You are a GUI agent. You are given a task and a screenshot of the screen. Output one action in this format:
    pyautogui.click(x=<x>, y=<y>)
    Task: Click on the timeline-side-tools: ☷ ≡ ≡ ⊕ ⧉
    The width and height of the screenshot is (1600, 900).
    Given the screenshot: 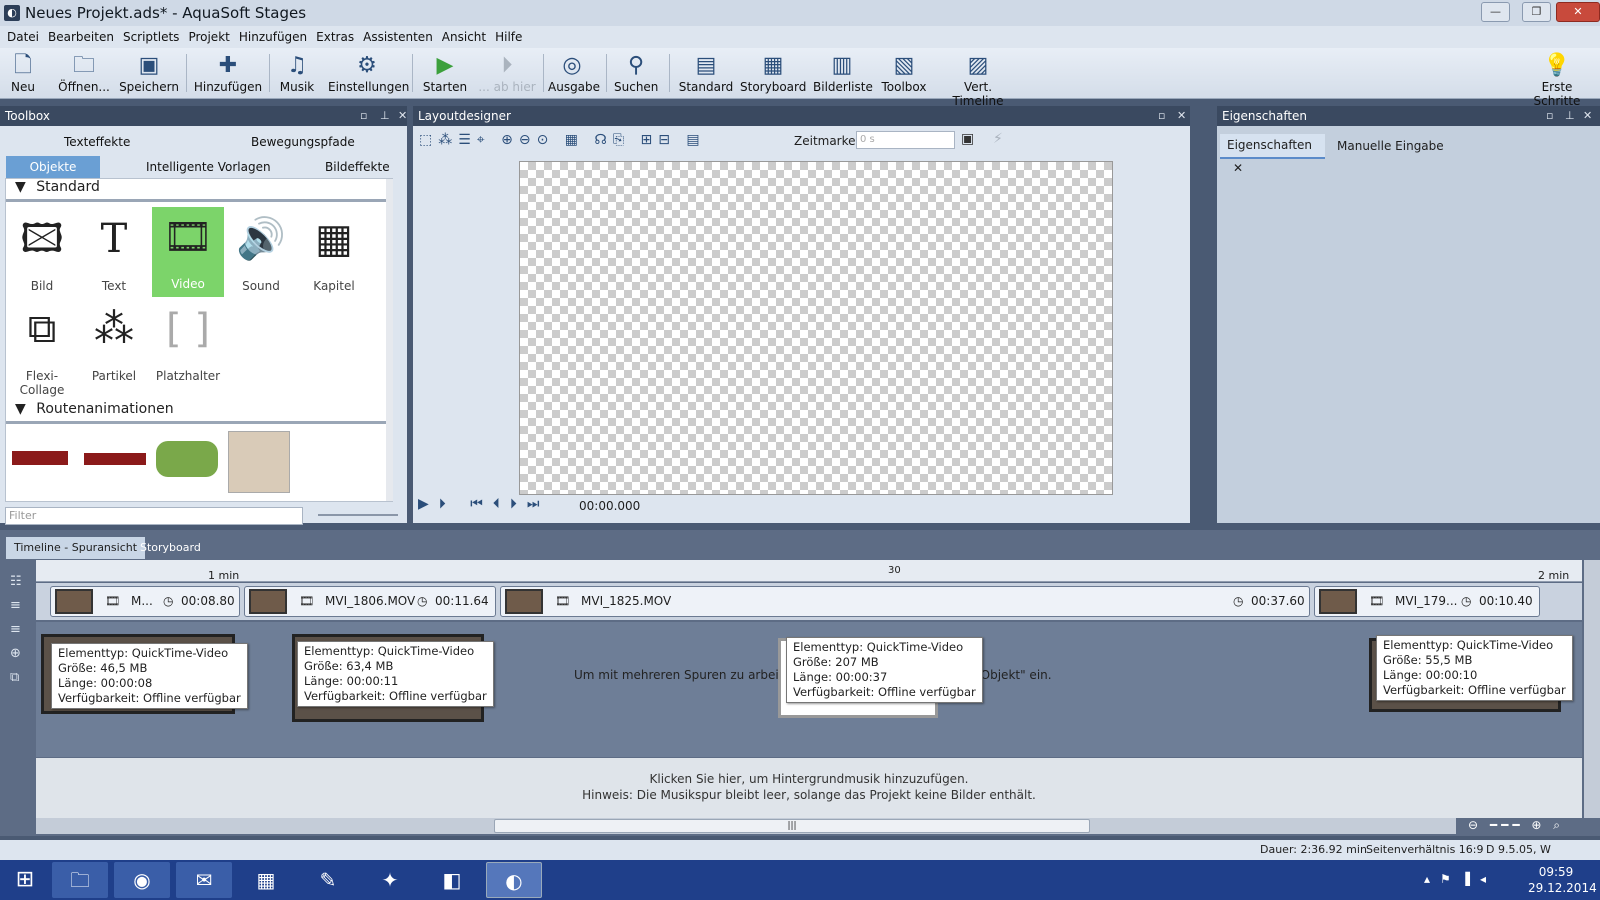 What is the action you would take?
    pyautogui.click(x=20, y=630)
    